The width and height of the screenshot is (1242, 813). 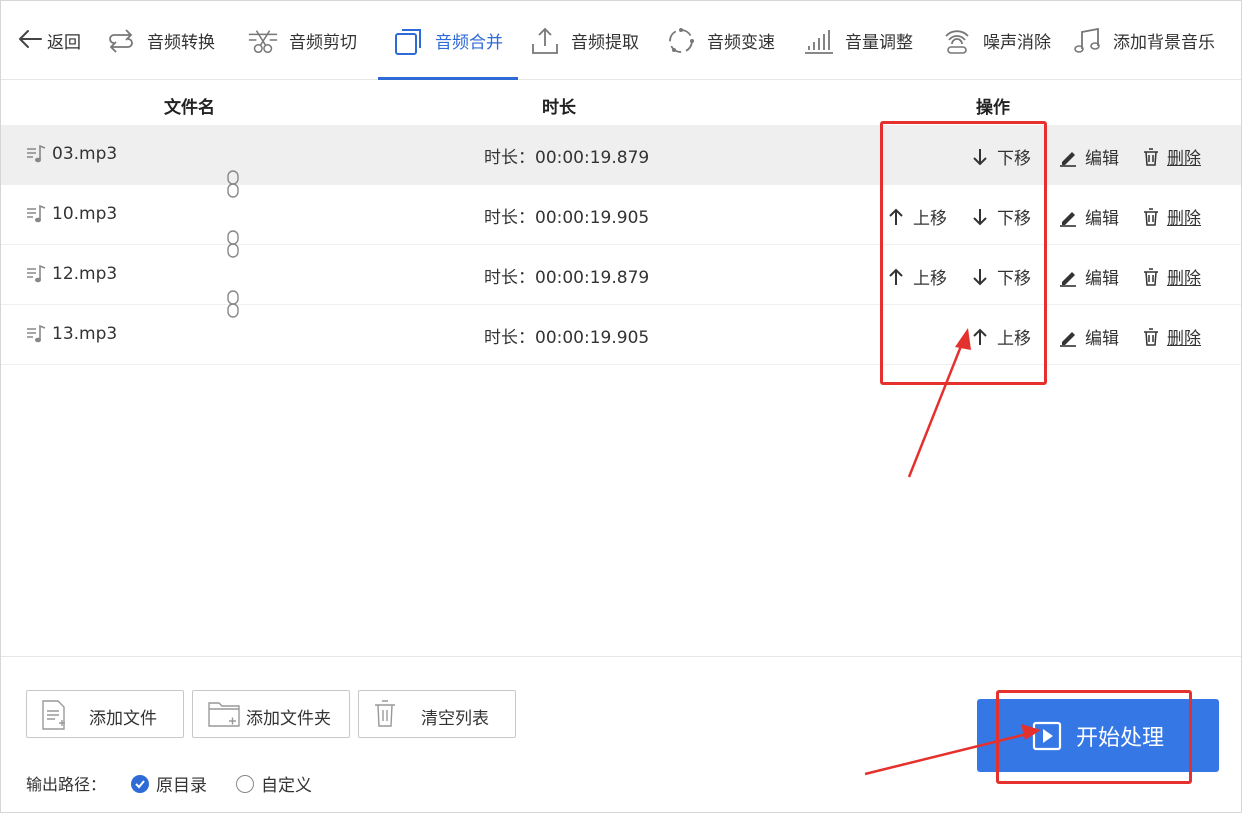 I want to click on tab-label: 噪声消除, so click(x=1017, y=43).